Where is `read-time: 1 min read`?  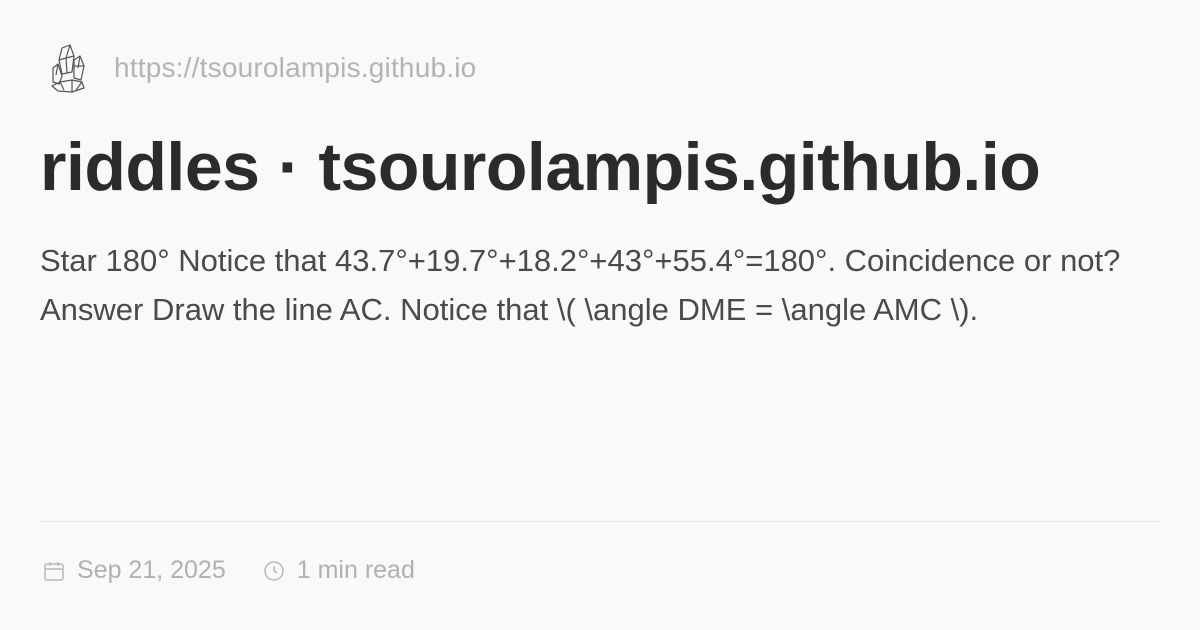 read-time: 1 min read is located at coordinates (338, 570).